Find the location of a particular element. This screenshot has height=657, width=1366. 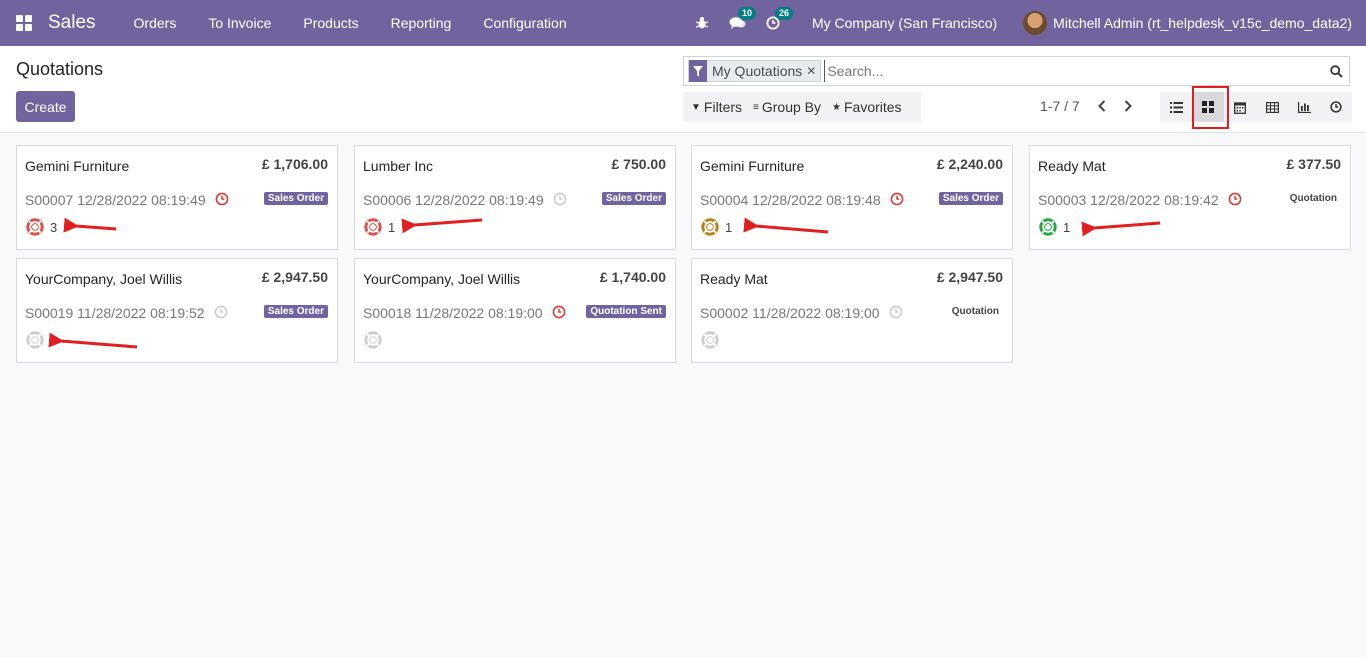

card-customer: YourCompany, Joel Willis is located at coordinates (442, 279).